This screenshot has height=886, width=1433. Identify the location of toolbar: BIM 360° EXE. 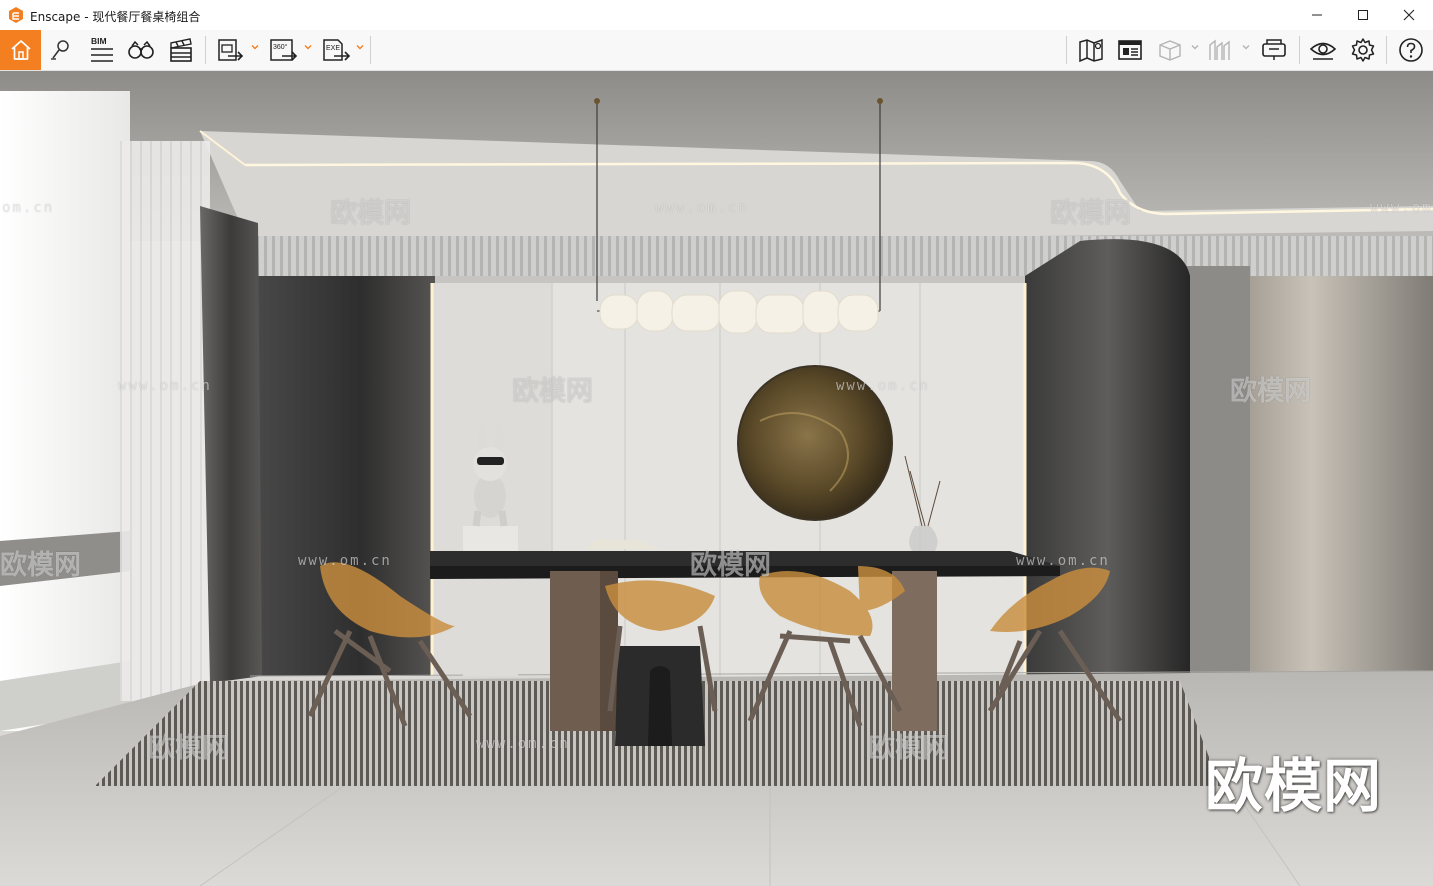
(716, 63).